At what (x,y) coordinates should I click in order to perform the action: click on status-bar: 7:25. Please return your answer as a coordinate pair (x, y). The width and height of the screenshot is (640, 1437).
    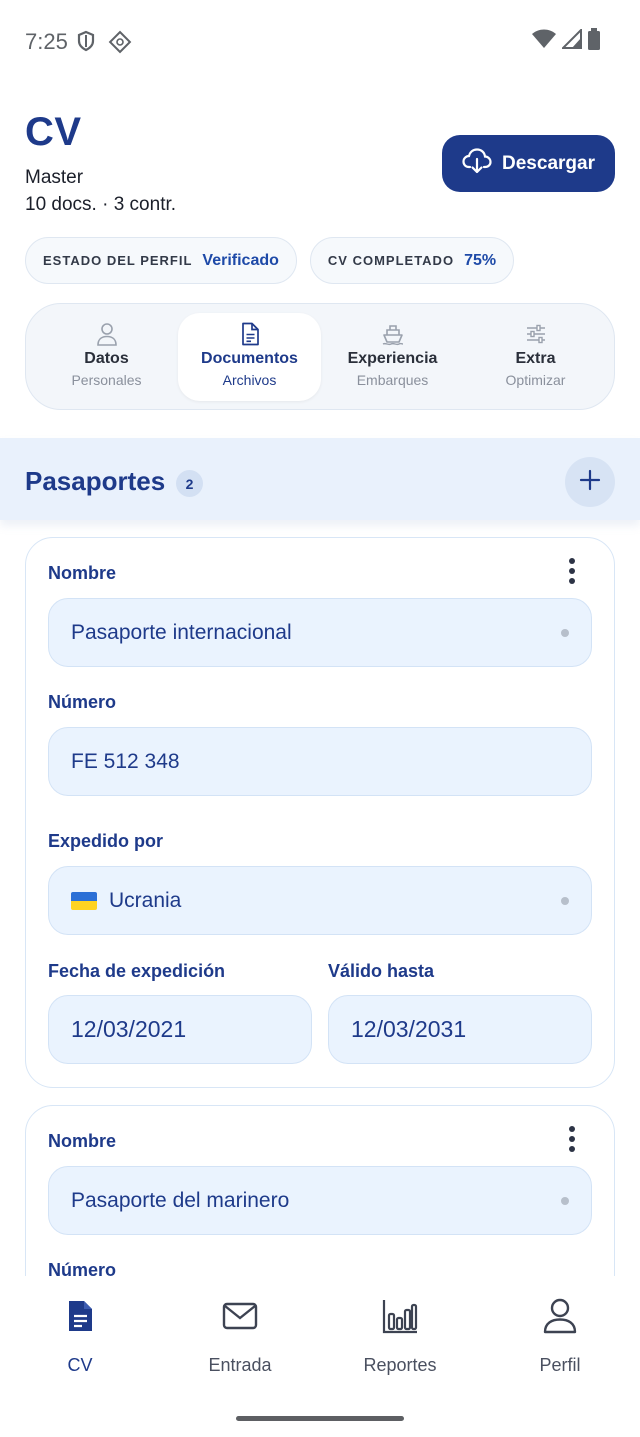
    Looking at the image, I should click on (320, 42).